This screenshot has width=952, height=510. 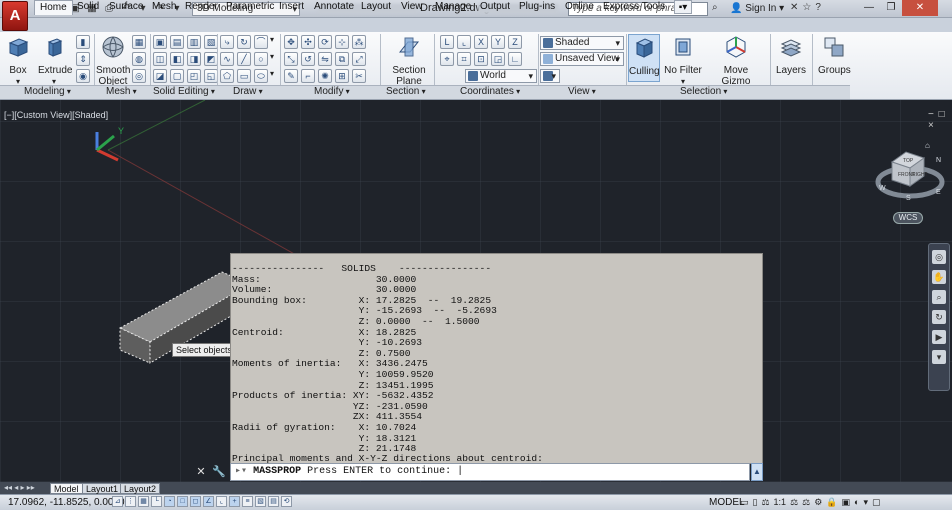 What do you see at coordinates (865, 502) in the screenshot?
I see `application-status-menu-icon: ▾` at bounding box center [865, 502].